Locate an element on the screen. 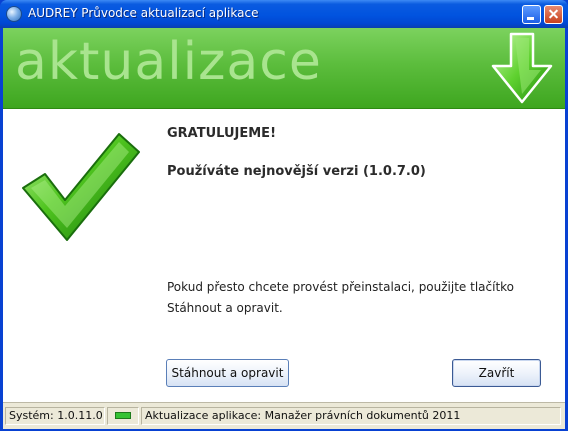  status-indicator is located at coordinates (123, 416).